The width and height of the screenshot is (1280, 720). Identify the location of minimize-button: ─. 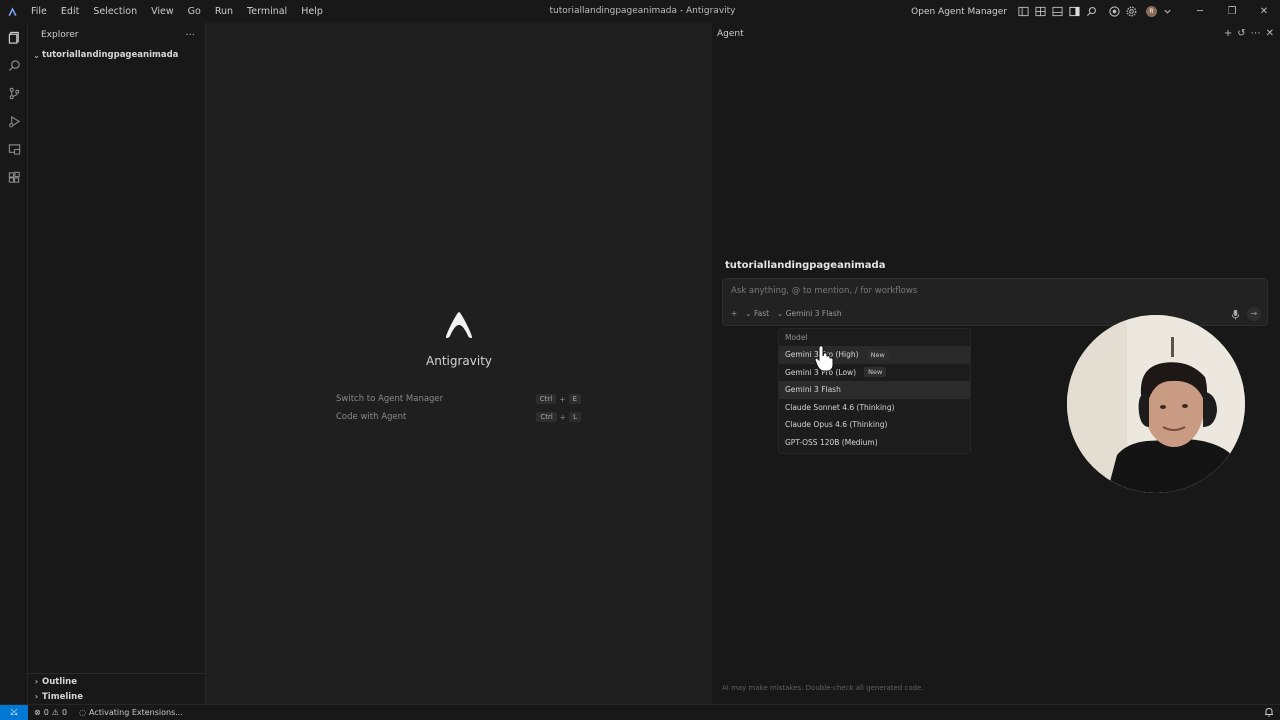
(1200, 11).